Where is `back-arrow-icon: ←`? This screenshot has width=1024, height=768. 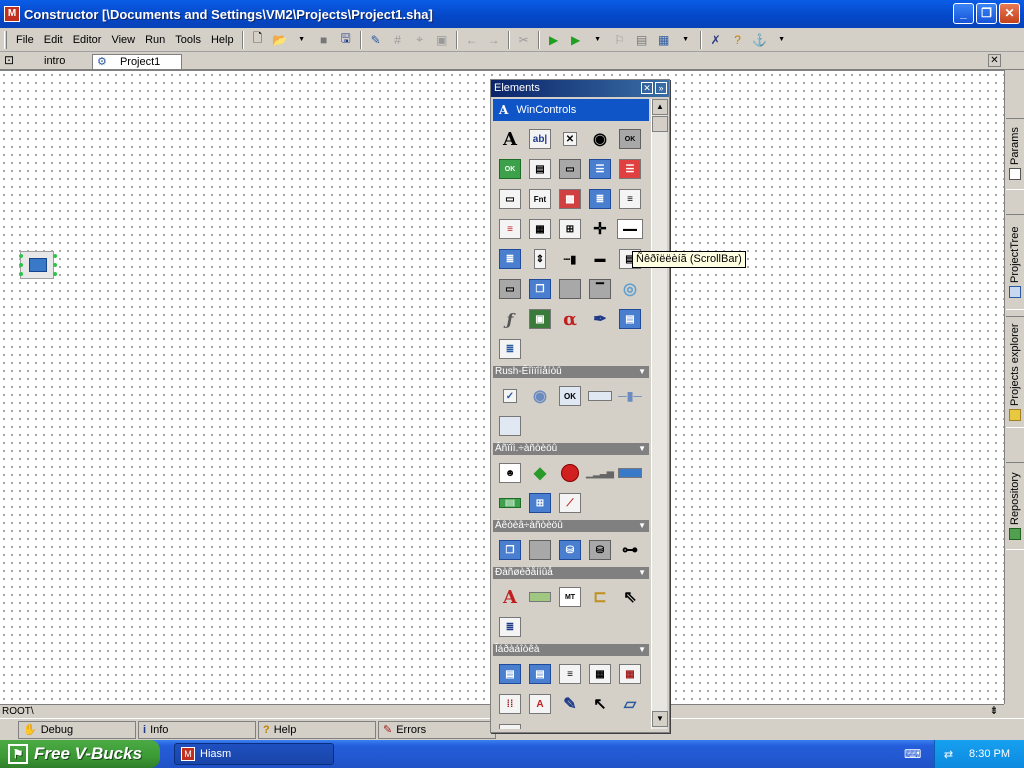 back-arrow-icon: ← is located at coordinates (472, 40).